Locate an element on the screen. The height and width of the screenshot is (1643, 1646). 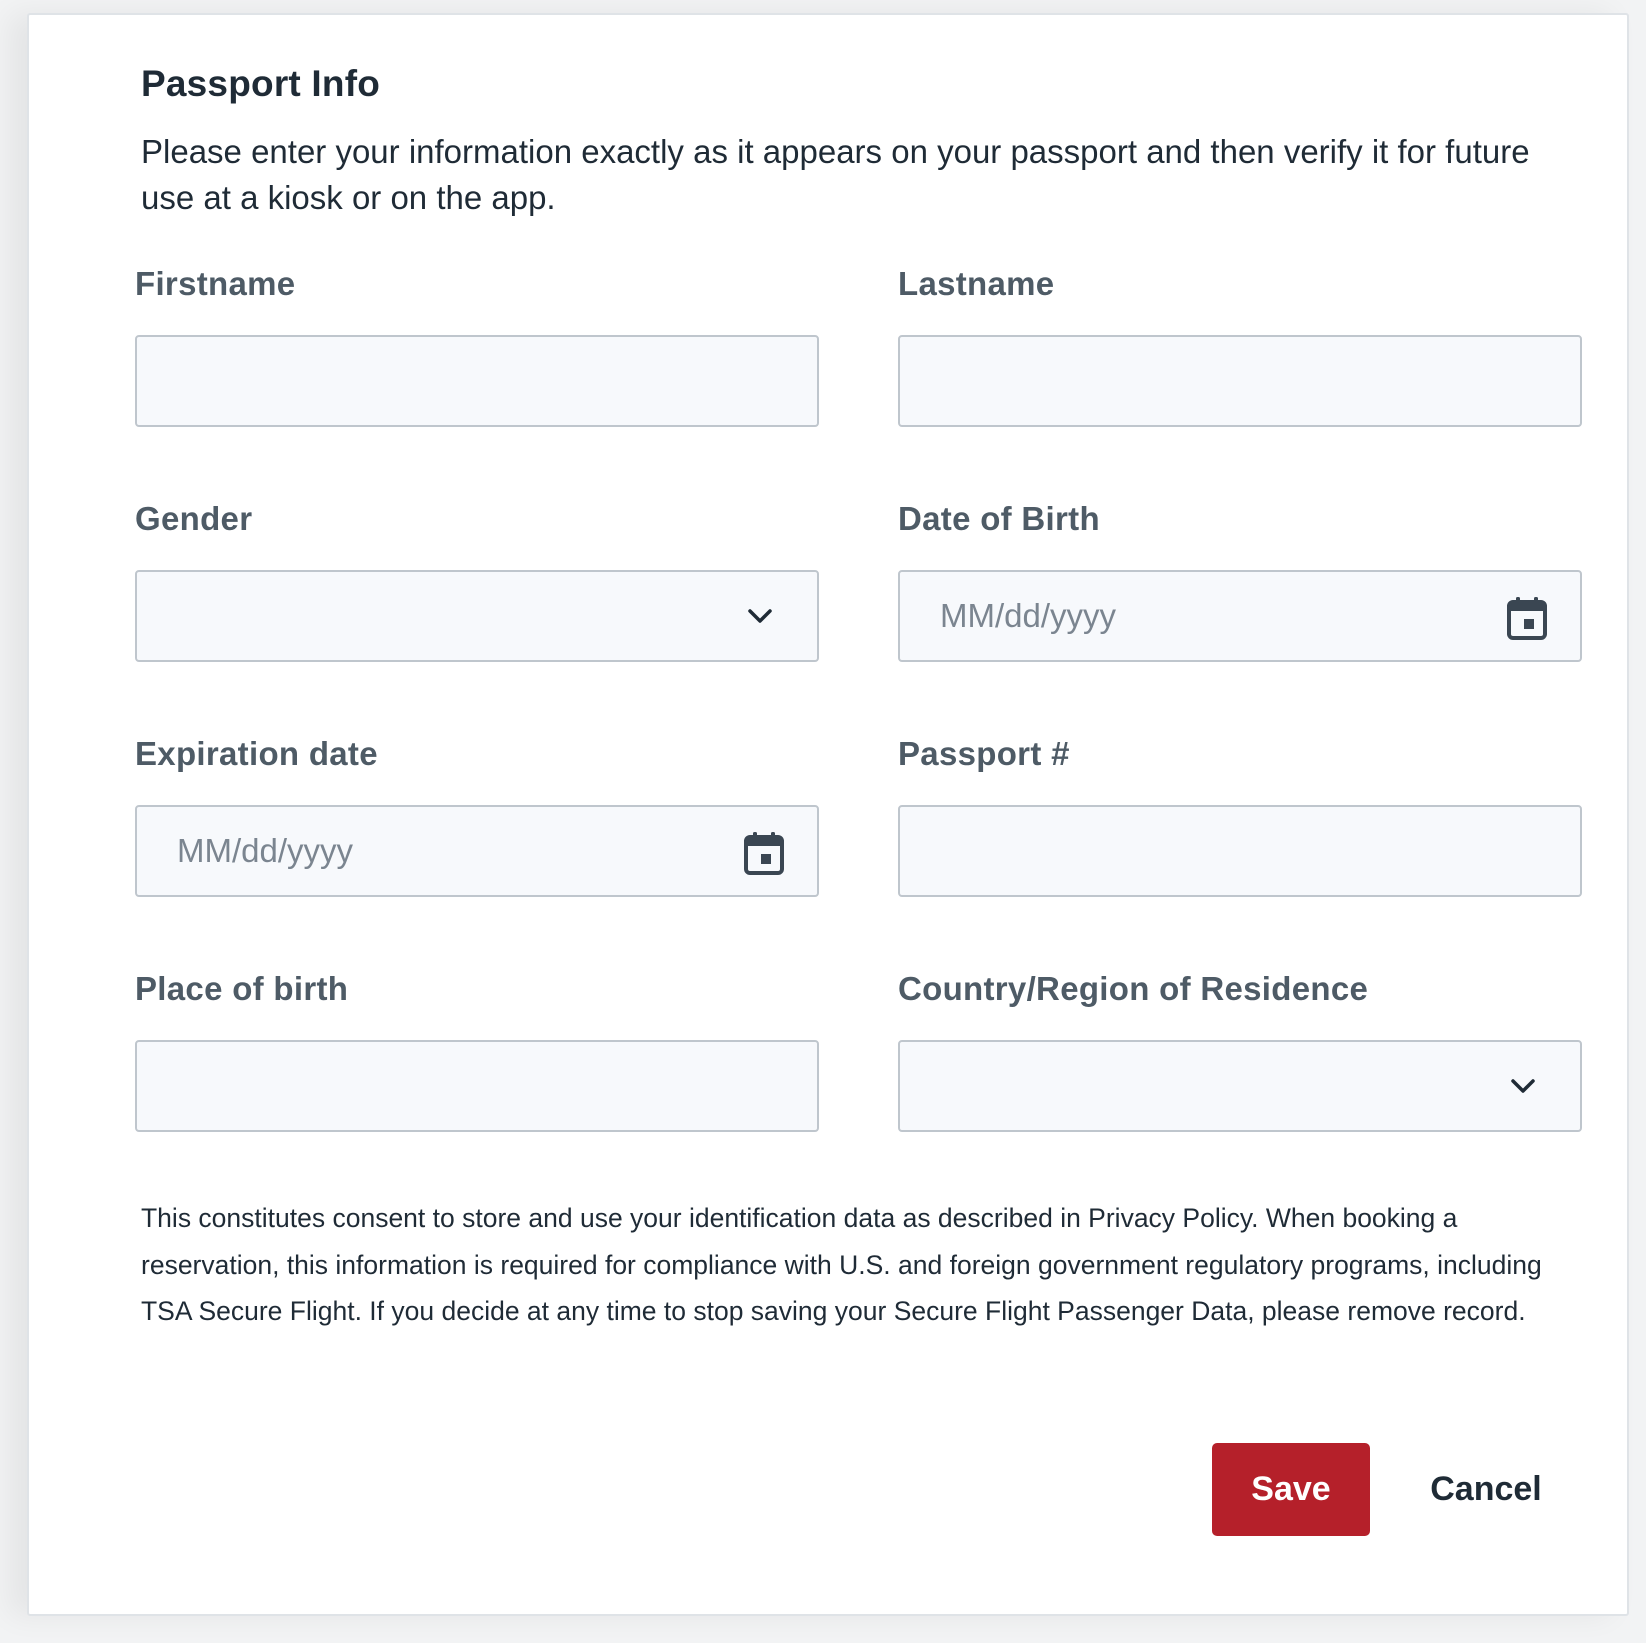
residence-selected-value is located at coordinates (1240, 1086).